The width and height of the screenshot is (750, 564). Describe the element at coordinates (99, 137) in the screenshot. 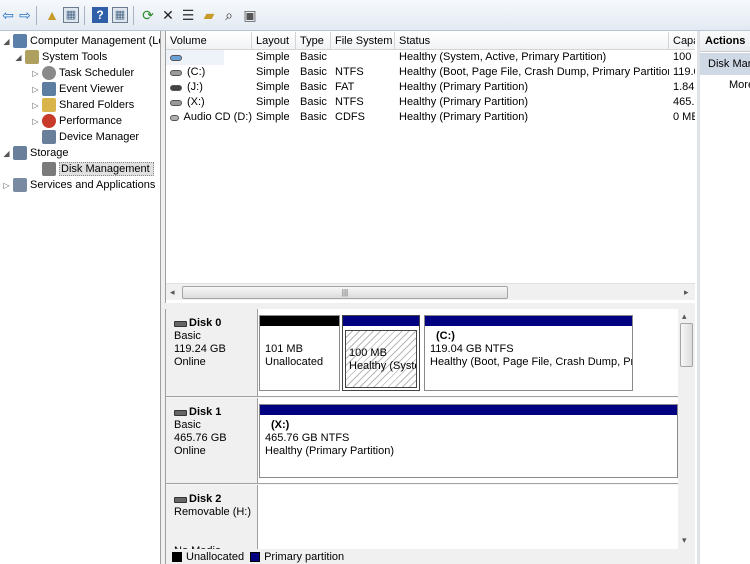

I see `tree-item-label: Device Manager` at that location.